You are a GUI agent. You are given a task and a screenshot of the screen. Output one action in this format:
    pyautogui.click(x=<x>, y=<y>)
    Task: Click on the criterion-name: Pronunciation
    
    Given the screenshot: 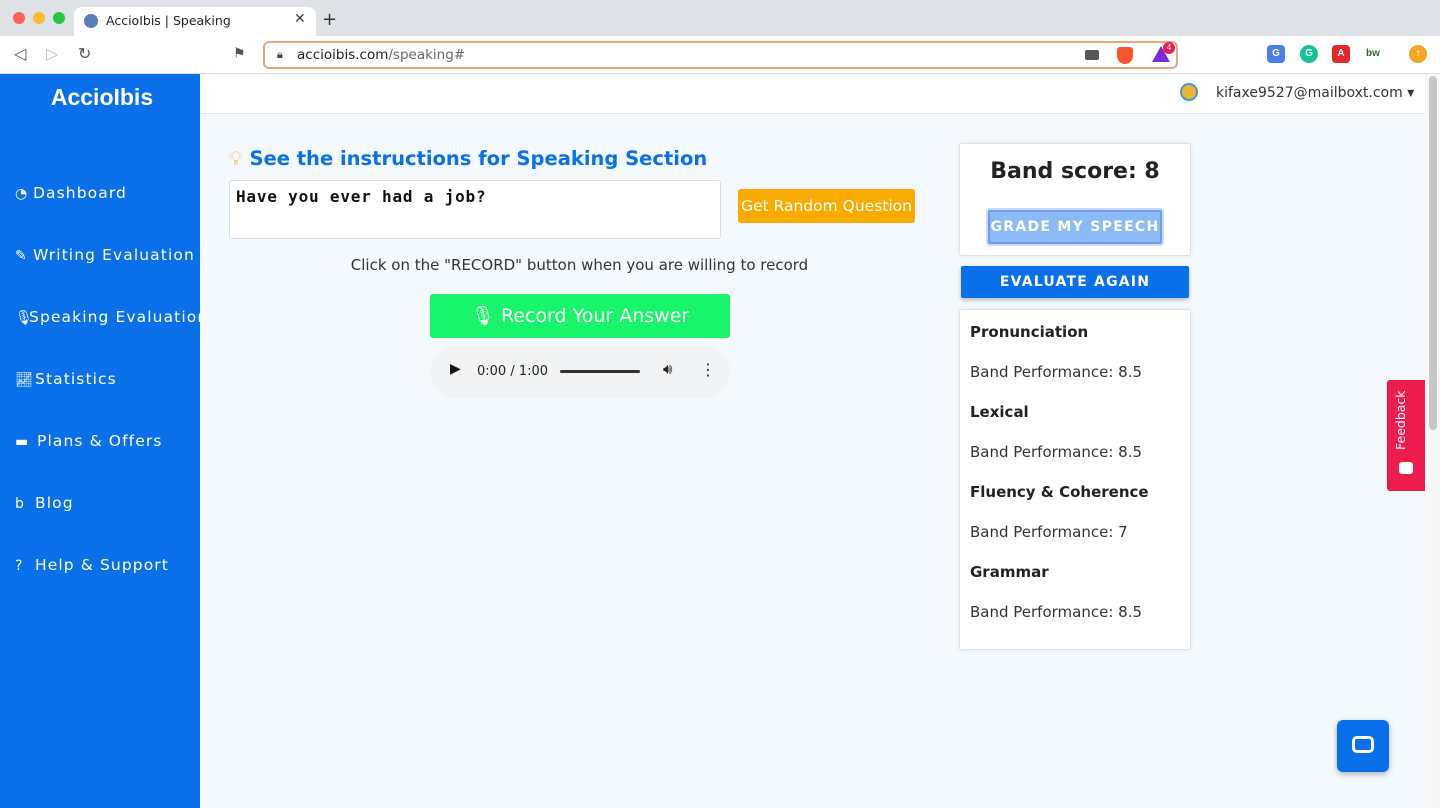 What is the action you would take?
    pyautogui.click(x=1029, y=332)
    